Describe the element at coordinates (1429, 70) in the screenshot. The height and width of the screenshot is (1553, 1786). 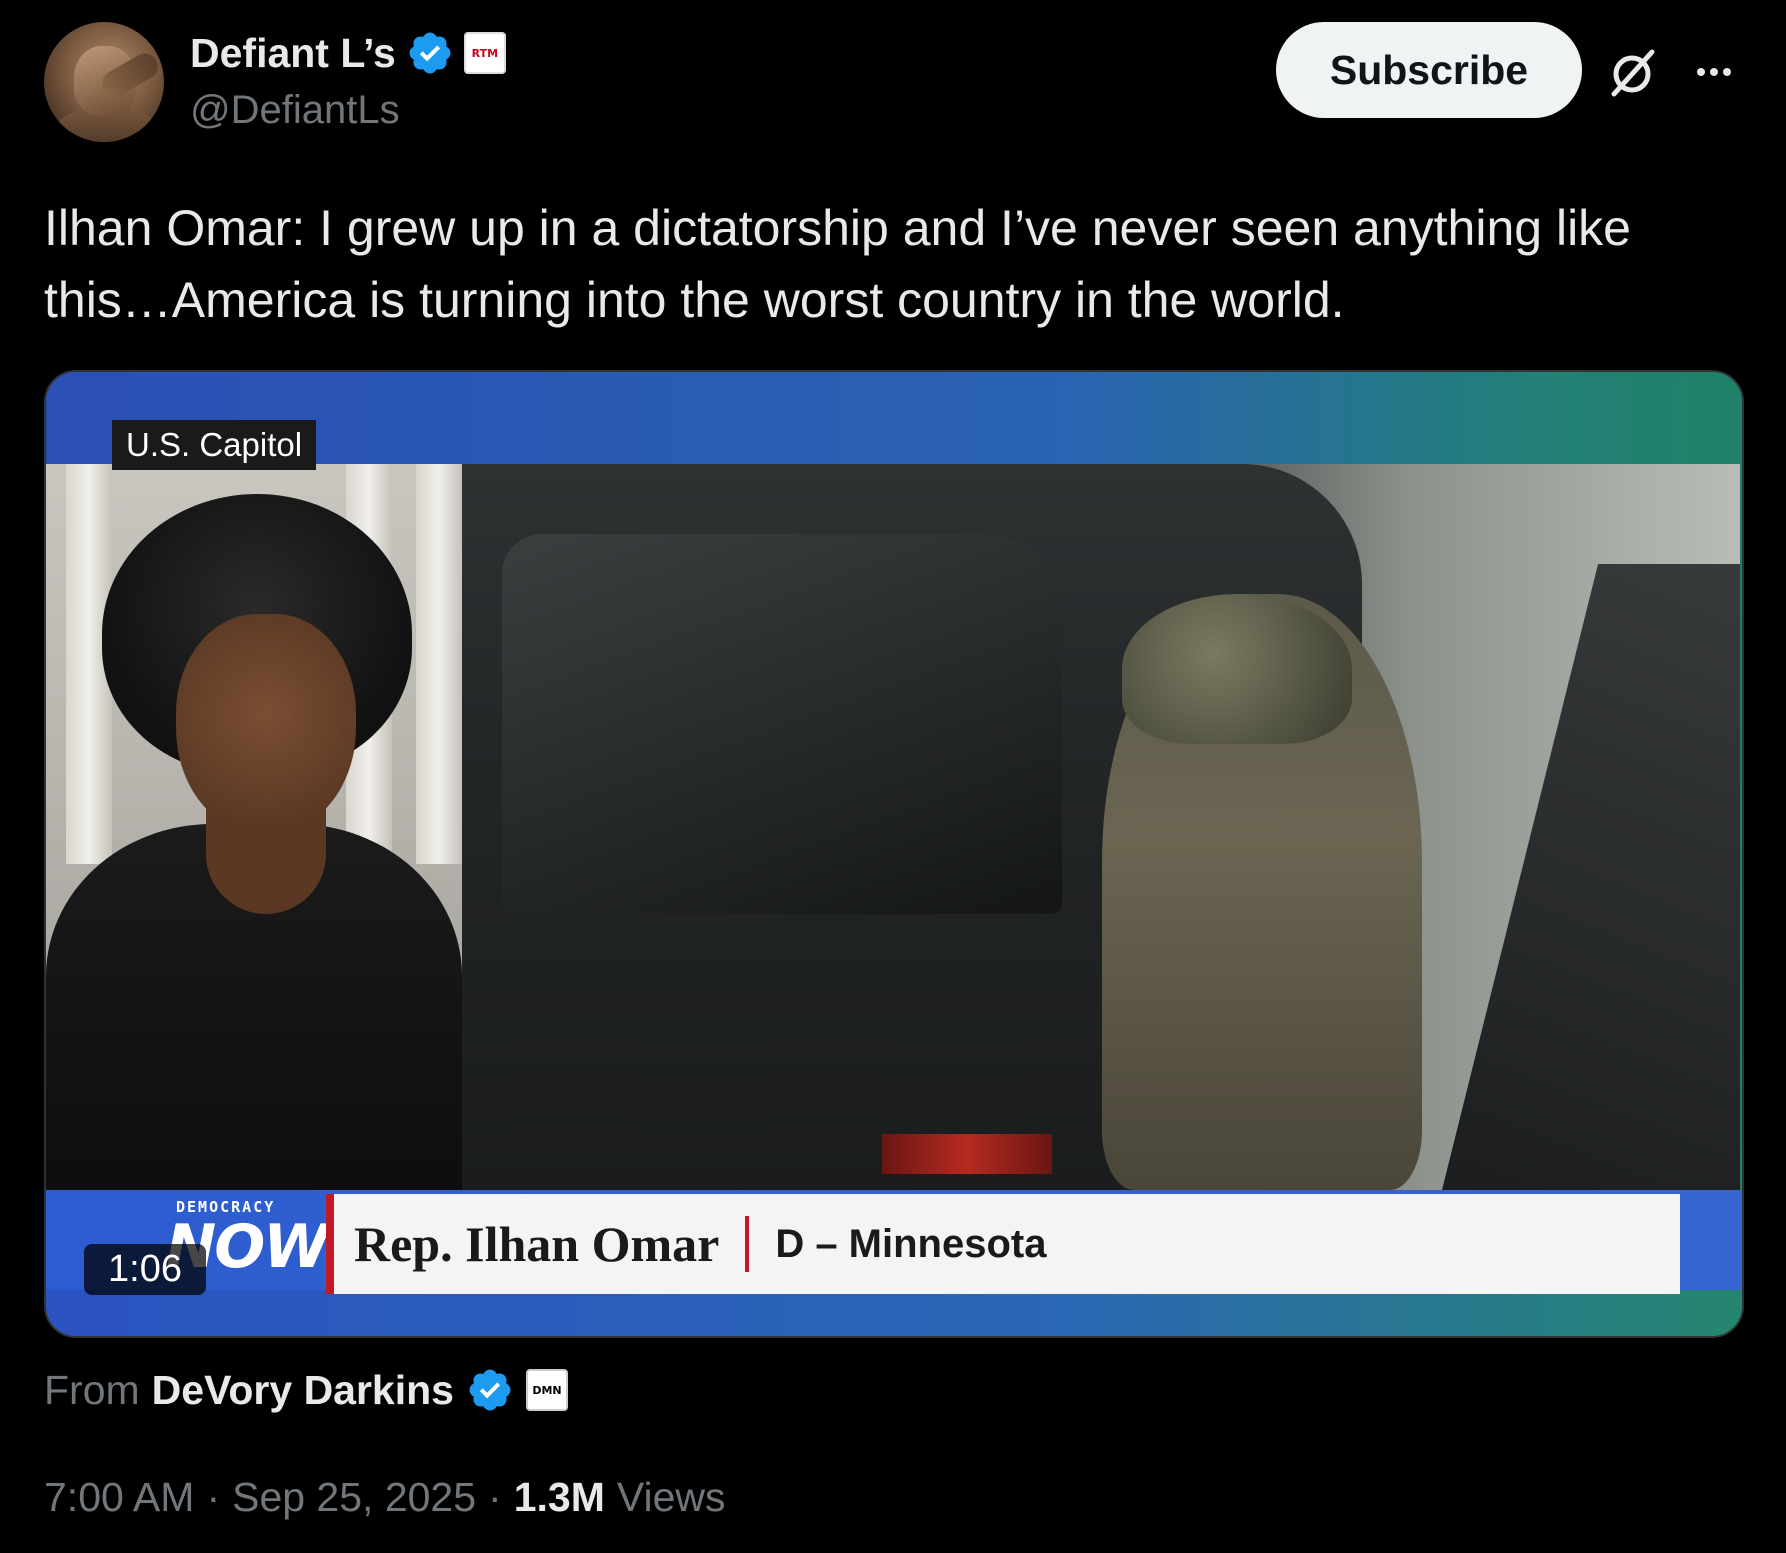
I see `subscribe-button: Subscribe` at that location.